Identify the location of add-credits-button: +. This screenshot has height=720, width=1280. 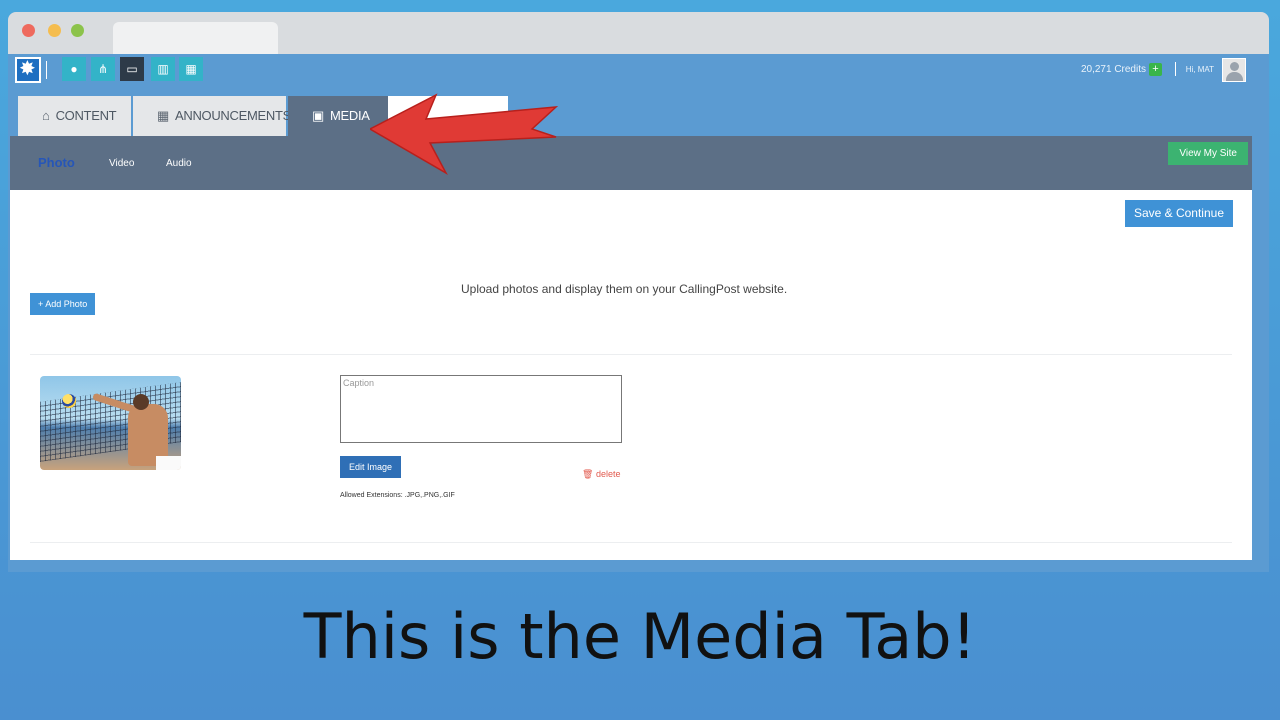
(1155, 69).